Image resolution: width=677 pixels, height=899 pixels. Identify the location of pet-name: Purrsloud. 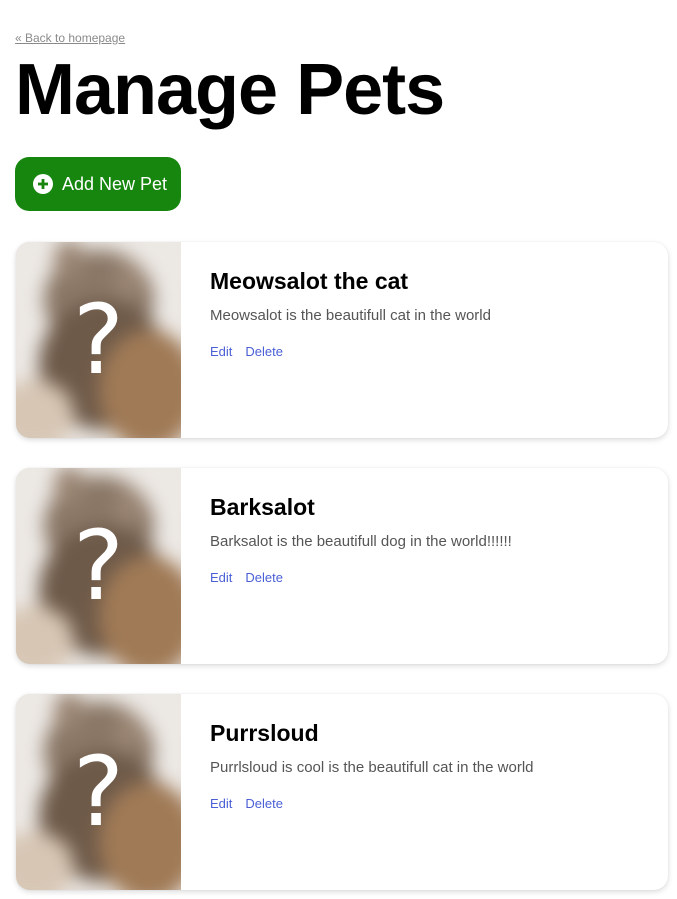
(264, 733).